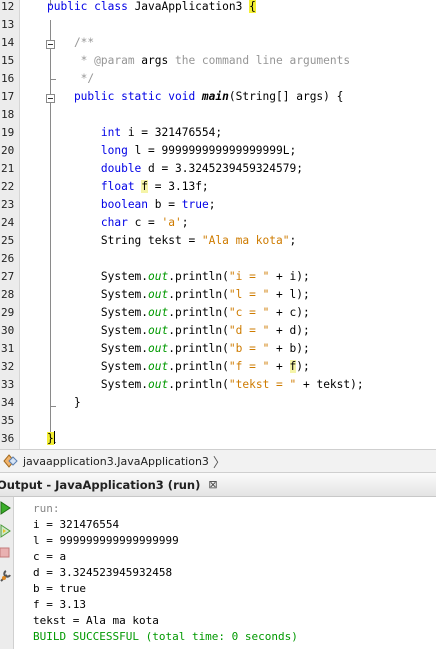 This screenshot has width=436, height=649. Describe the element at coordinates (195, 97) in the screenshot. I see `code-text: public static void main(String[] args) {` at that location.